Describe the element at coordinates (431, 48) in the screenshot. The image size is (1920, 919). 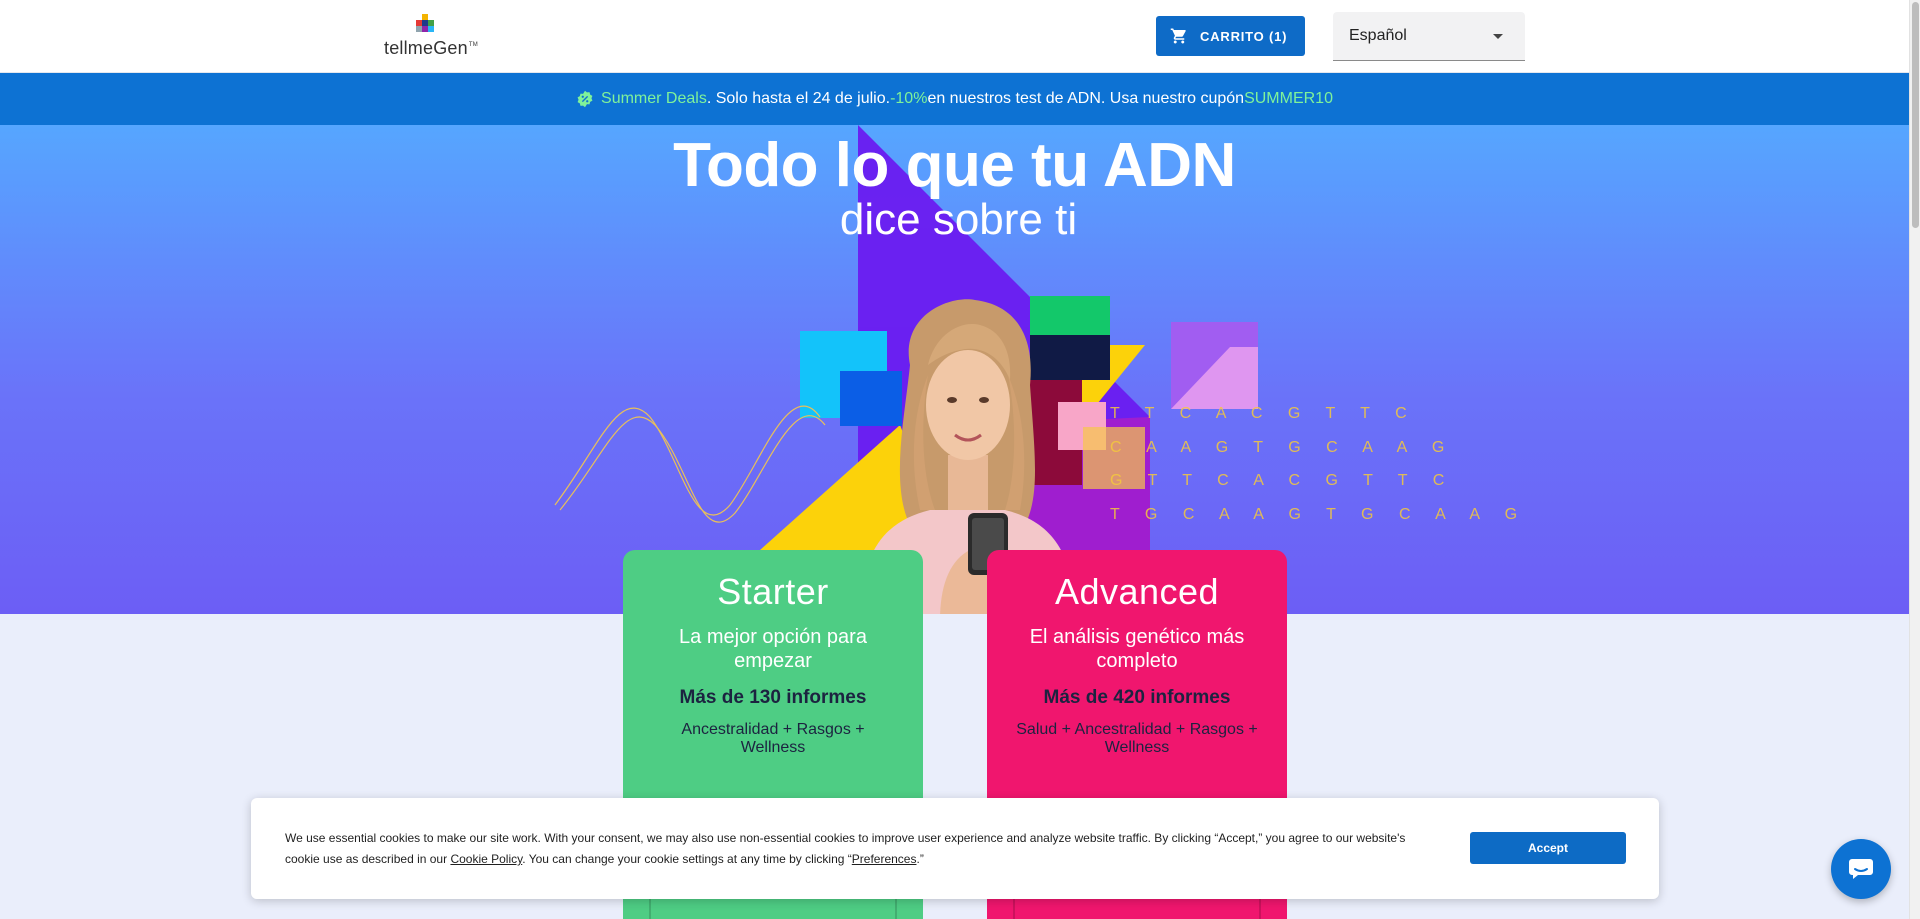
I see `logo-text: tellmeGenTM` at that location.